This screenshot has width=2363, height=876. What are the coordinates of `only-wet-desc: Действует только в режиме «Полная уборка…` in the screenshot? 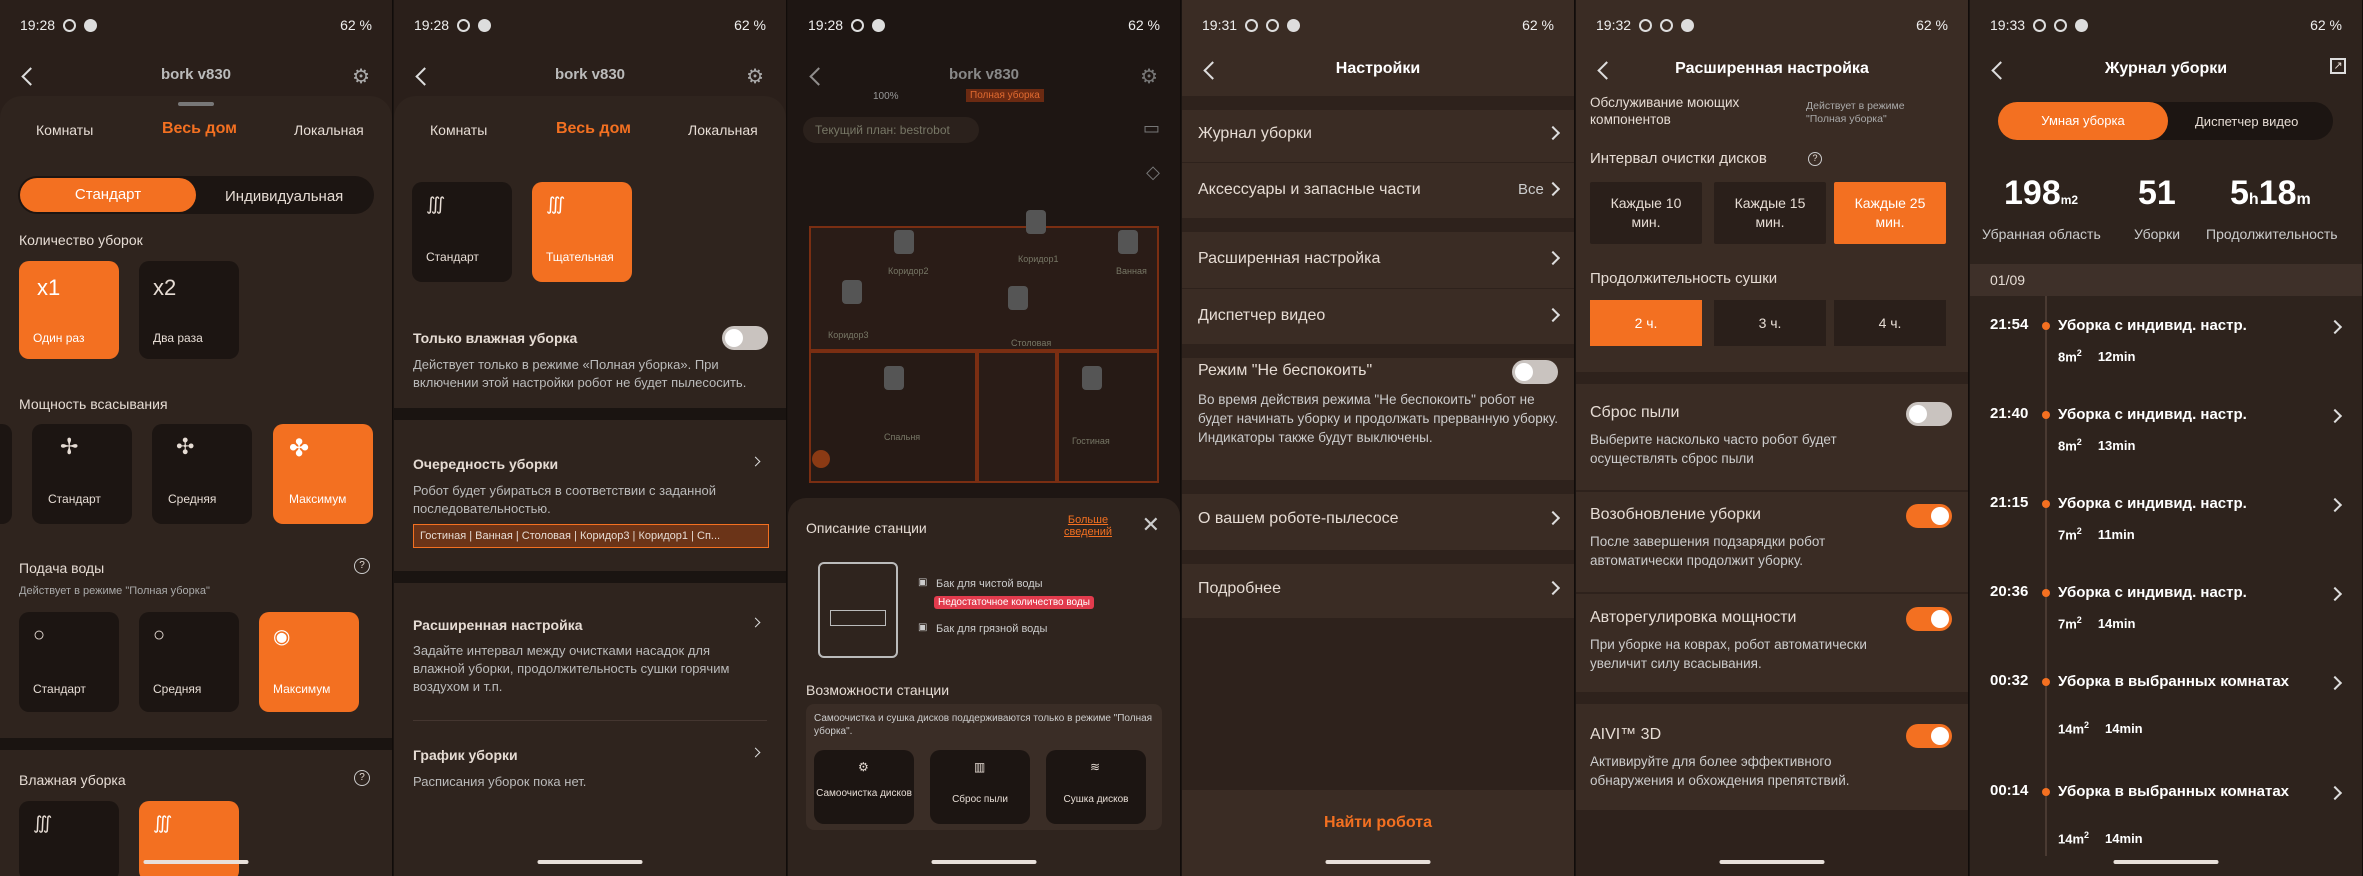 It's located at (580, 373).